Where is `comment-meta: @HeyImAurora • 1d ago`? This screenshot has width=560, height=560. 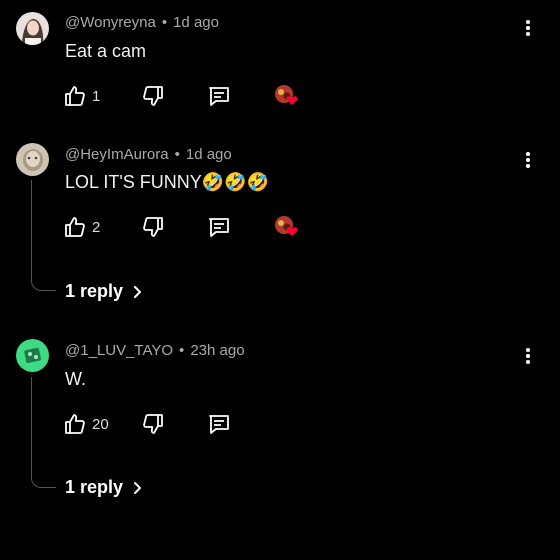
comment-meta: @HeyImAurora • 1d ago is located at coordinates (148, 154).